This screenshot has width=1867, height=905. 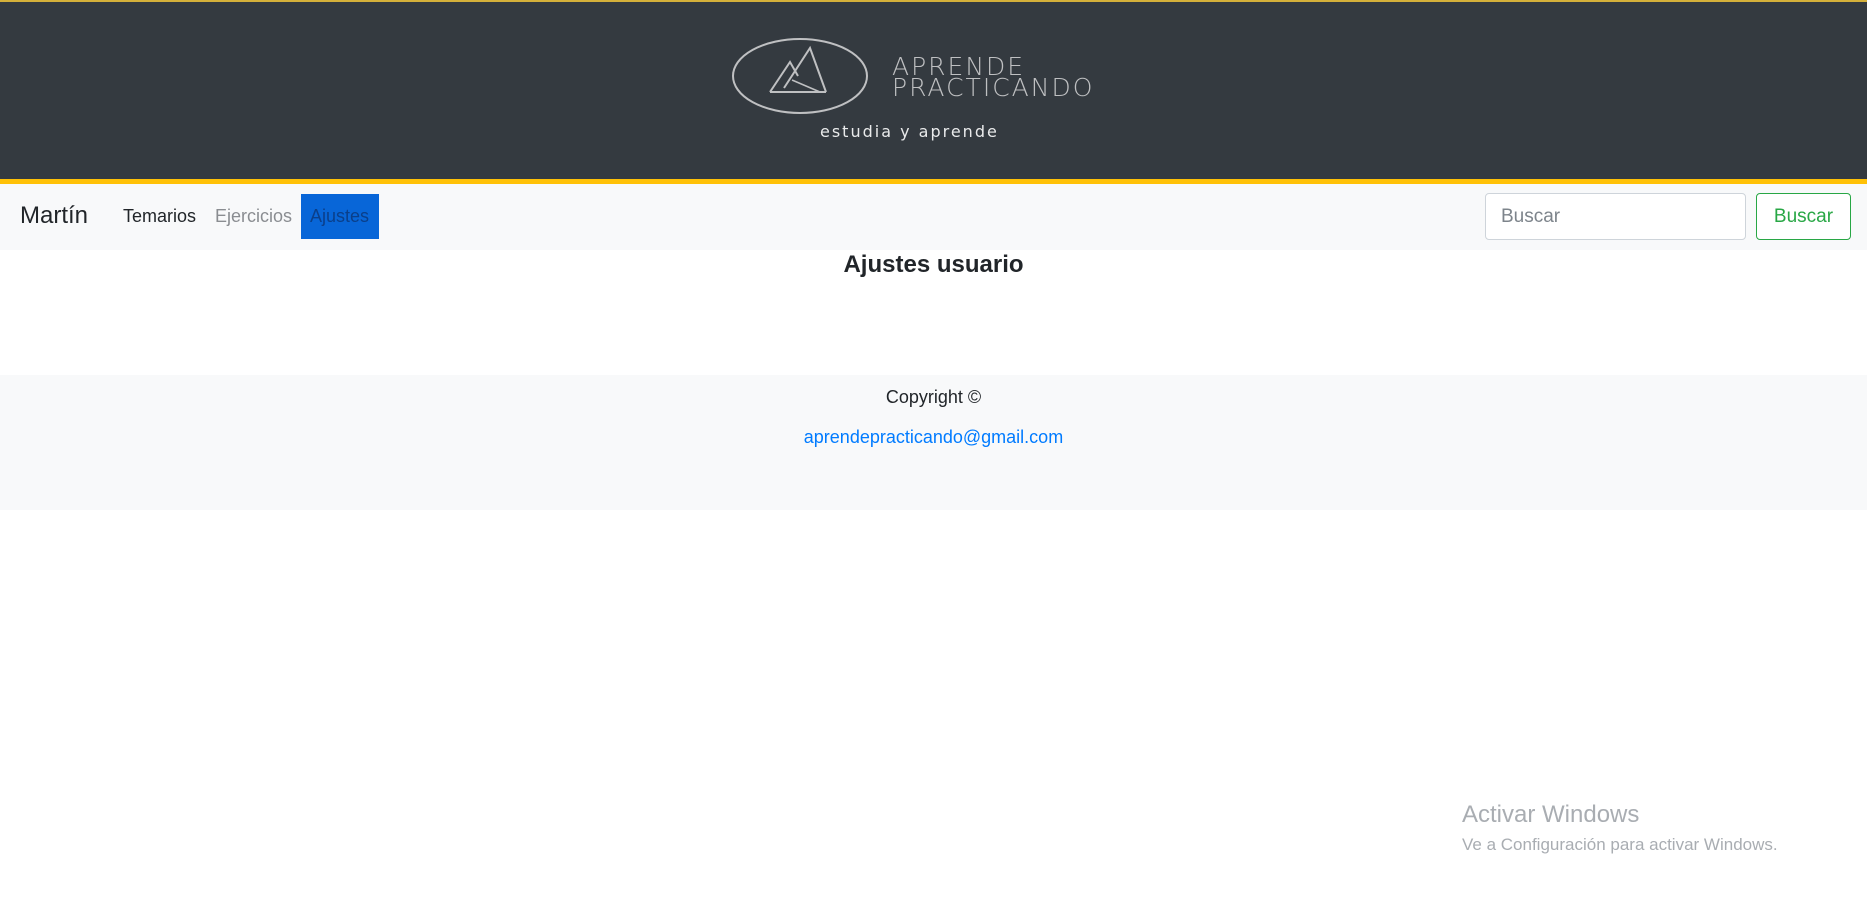 I want to click on copyright-text: Copyright ©, so click(x=933, y=397).